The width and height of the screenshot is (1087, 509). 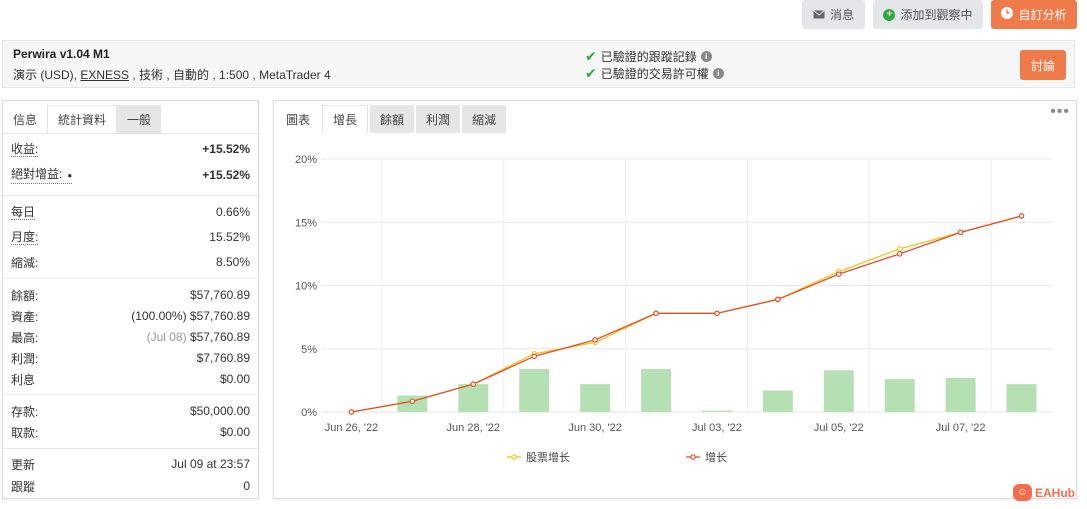 What do you see at coordinates (306, 287) in the screenshot?
I see `y-tick-label: 10%` at bounding box center [306, 287].